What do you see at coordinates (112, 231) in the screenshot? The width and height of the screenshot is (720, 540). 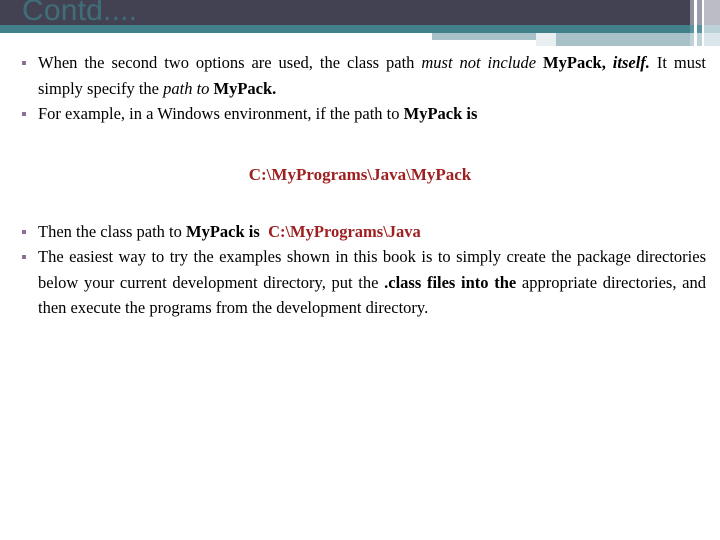 I see `bullet-3-text-plain: Then the class path to` at bounding box center [112, 231].